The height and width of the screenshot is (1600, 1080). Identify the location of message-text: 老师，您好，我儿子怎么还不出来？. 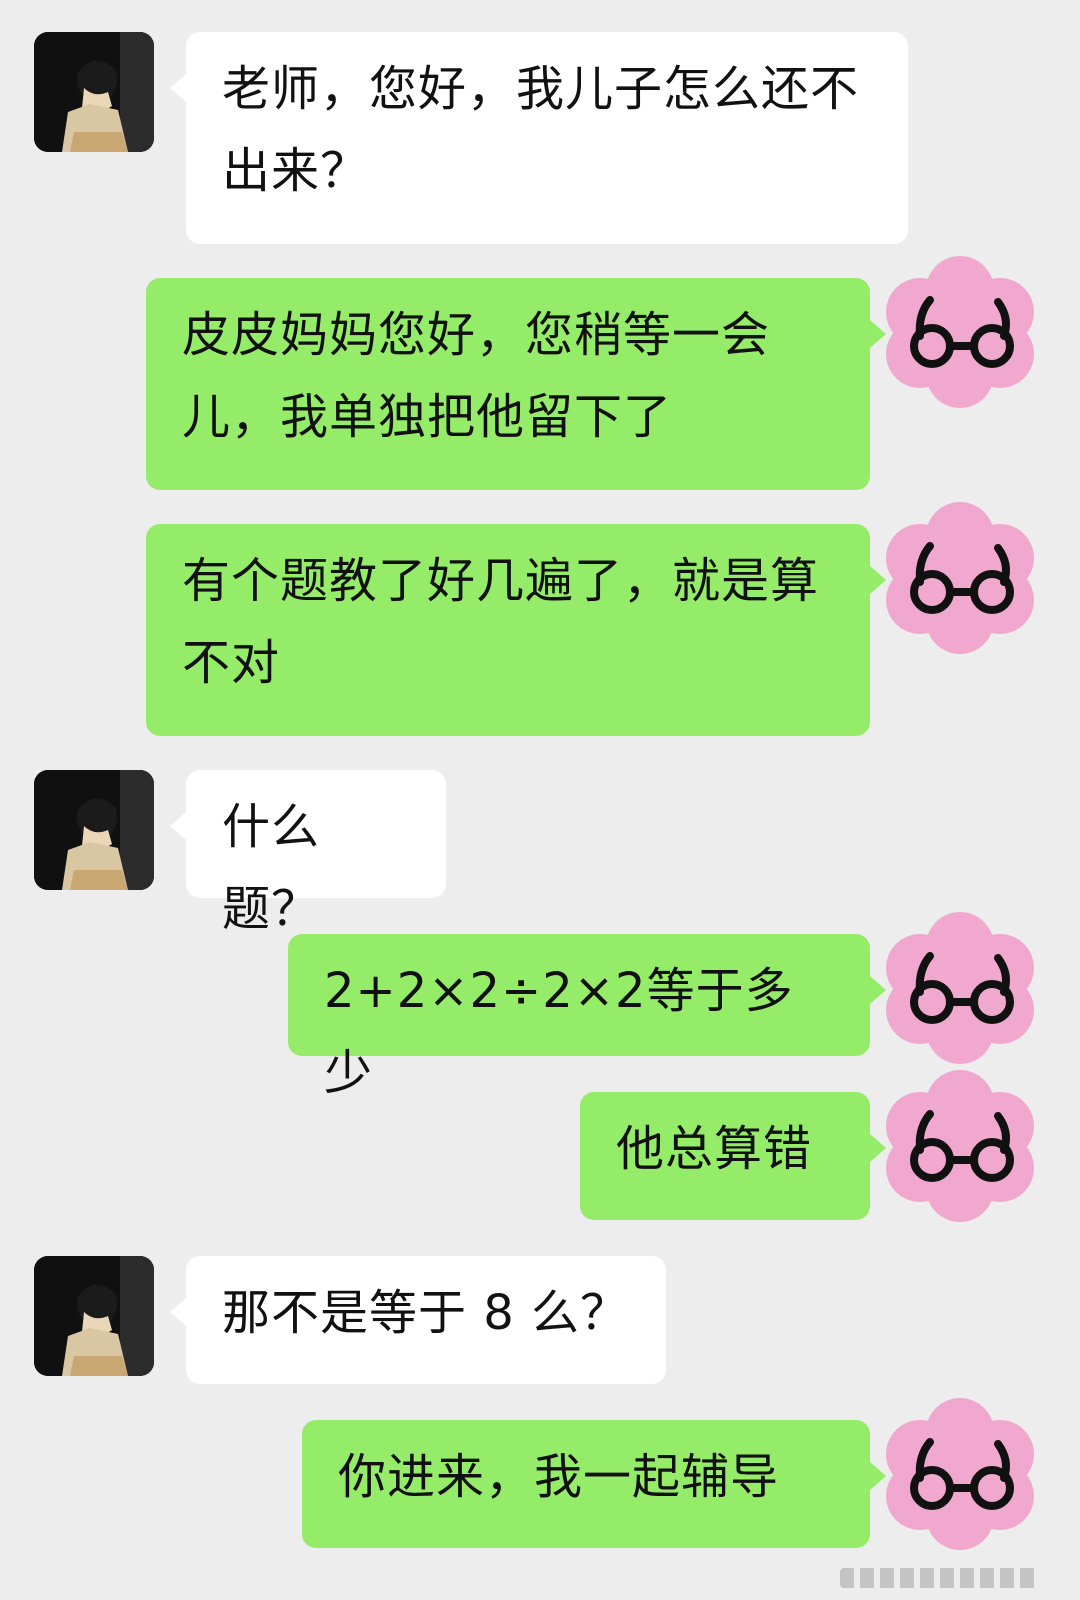
(541, 130).